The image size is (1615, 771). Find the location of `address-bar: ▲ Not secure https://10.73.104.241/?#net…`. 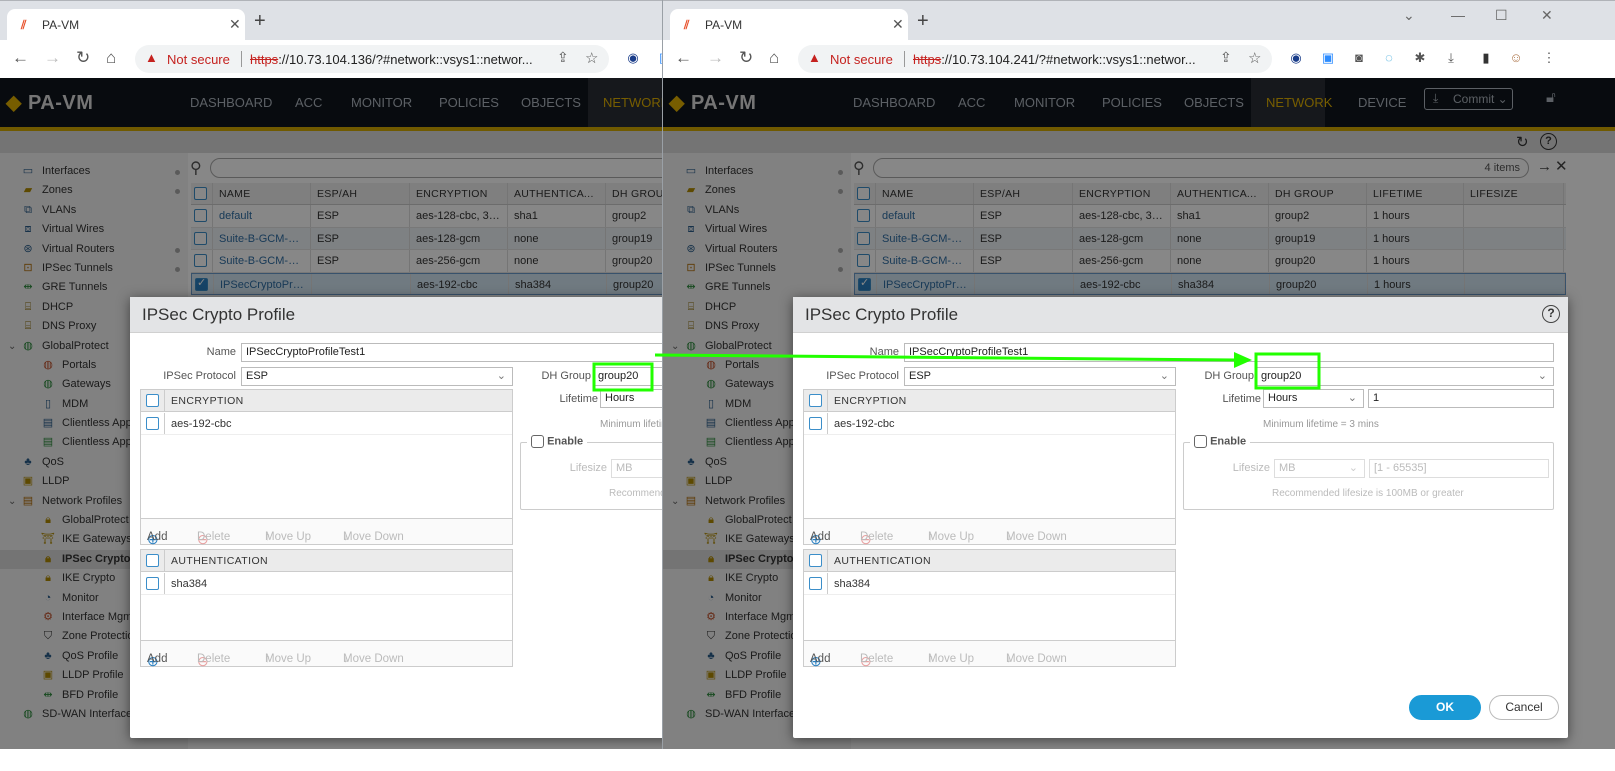

address-bar: ▲ Not secure https://10.73.104.241/?#net… is located at coordinates (1035, 59).